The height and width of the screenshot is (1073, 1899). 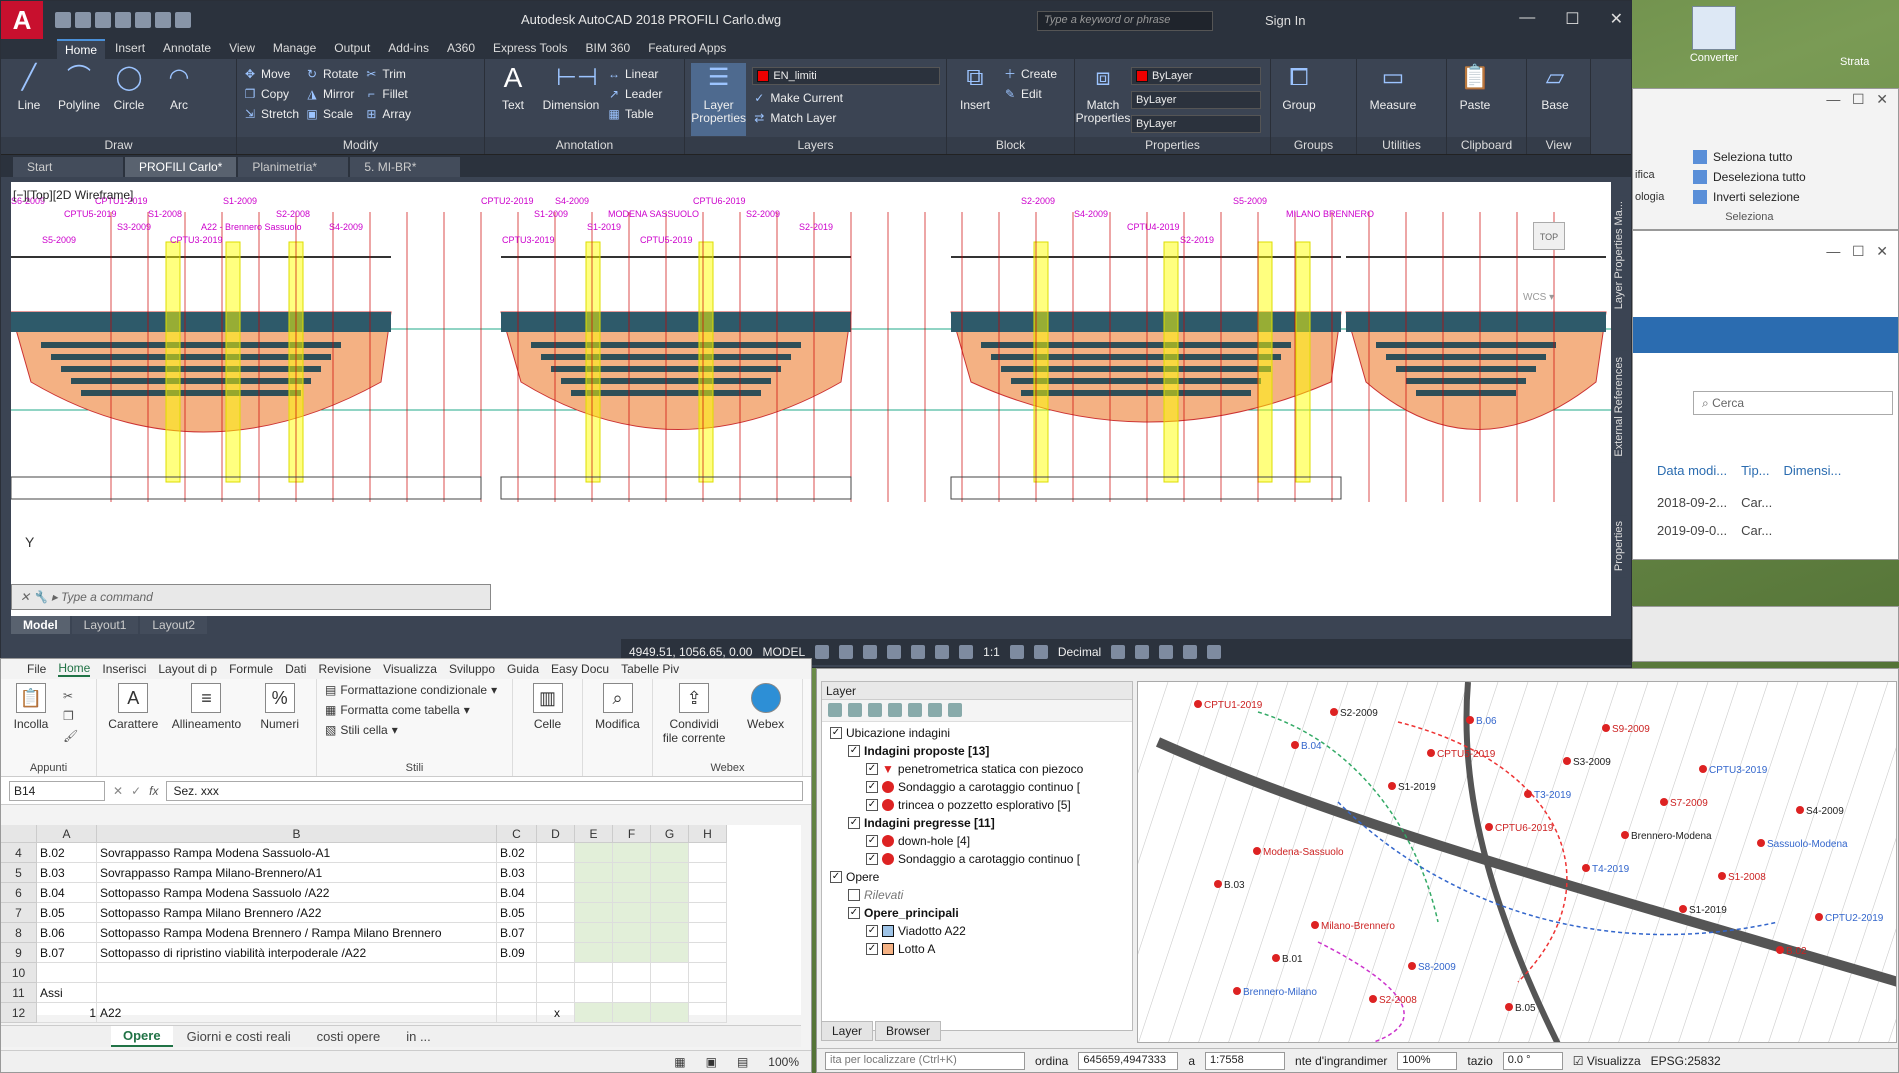 I want to click on sheet-tab: Opere, so click(x=142, y=1036).